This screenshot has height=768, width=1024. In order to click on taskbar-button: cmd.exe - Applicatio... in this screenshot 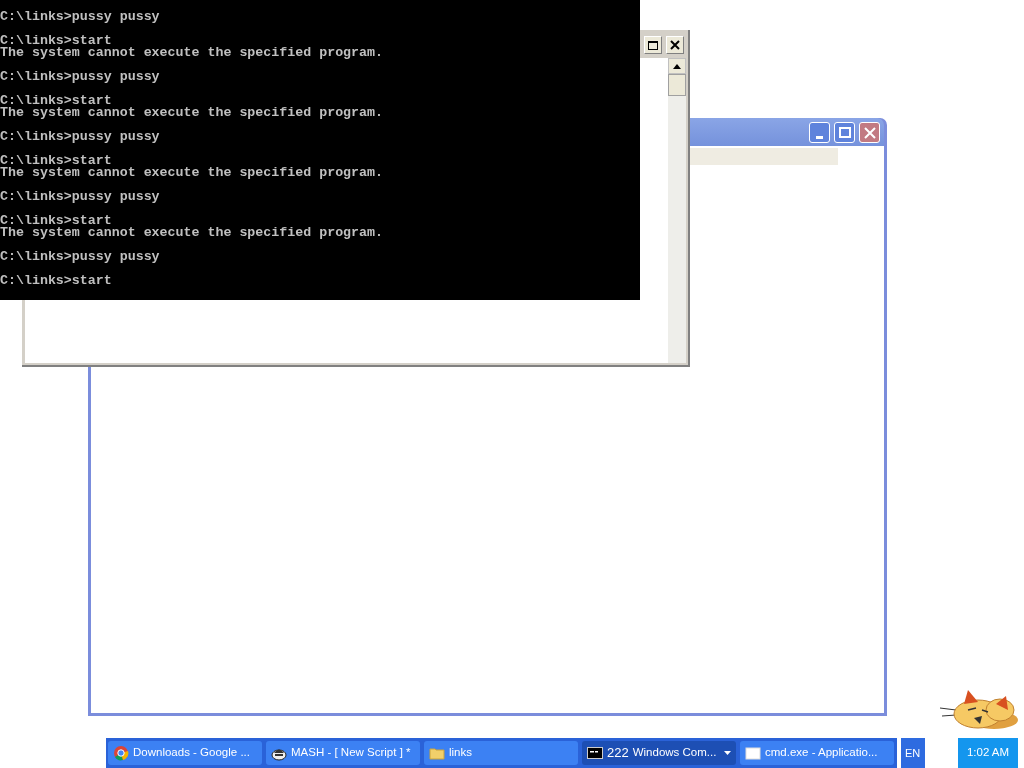, I will do `click(817, 753)`.